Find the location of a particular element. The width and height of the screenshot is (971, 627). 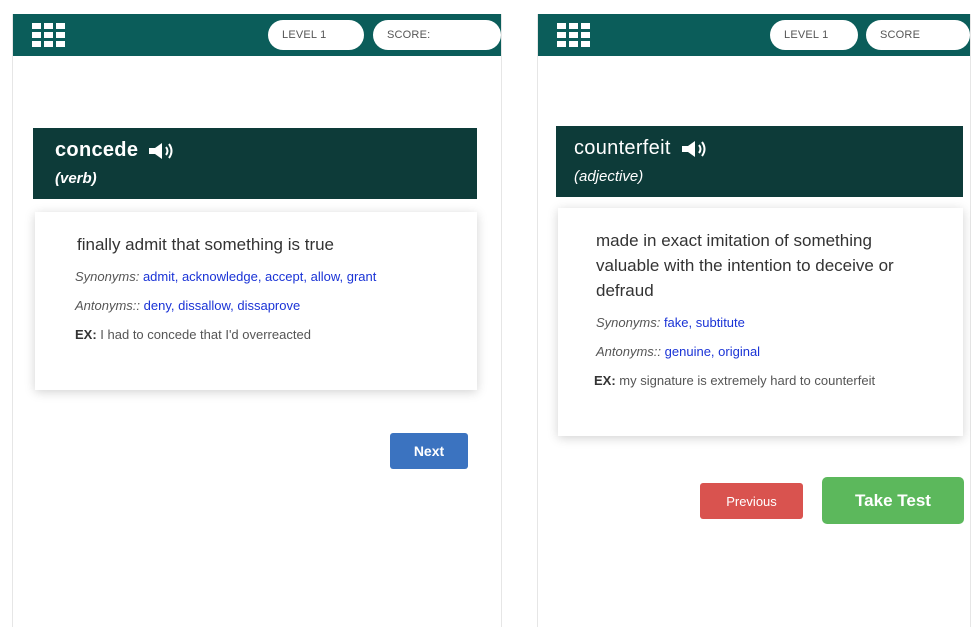

word-title: concede is located at coordinates (97, 150).